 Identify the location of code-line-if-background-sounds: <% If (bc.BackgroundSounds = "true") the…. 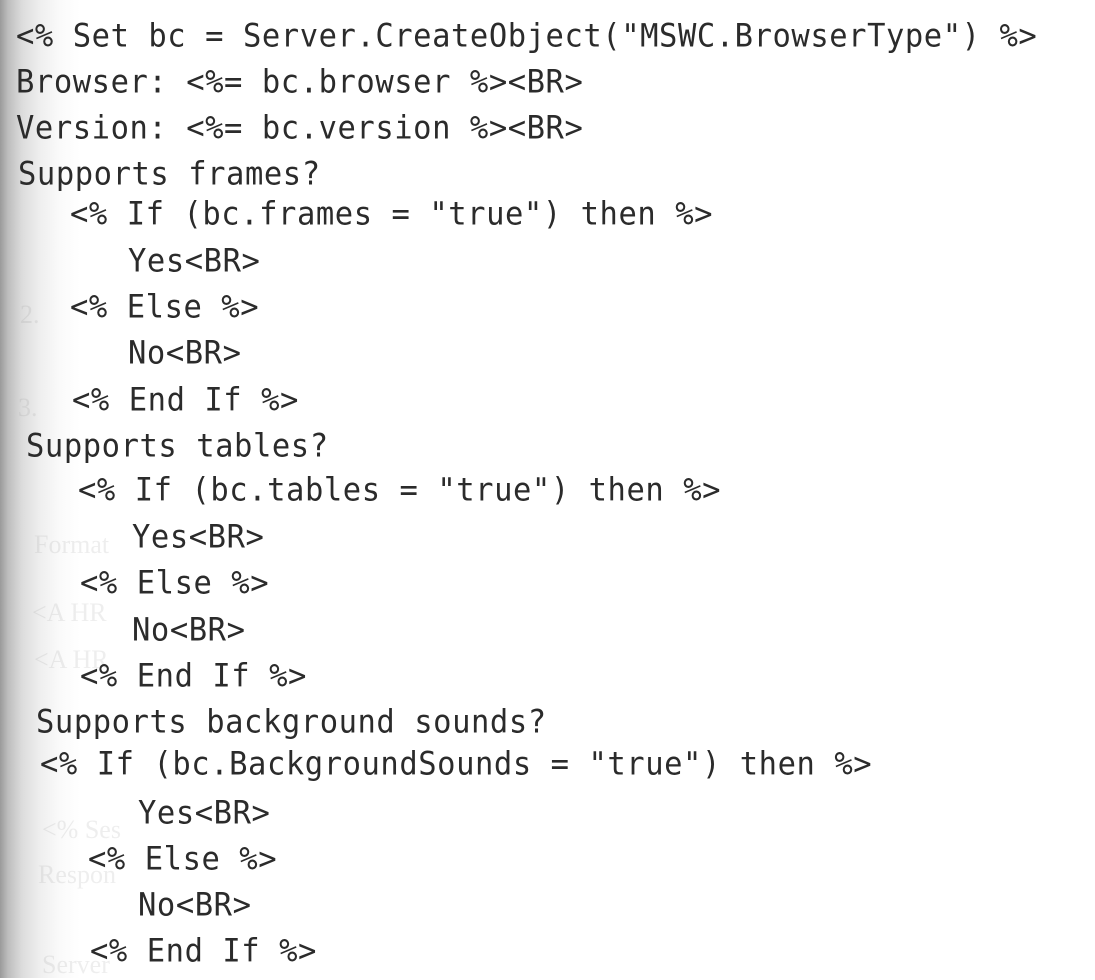
(456, 764).